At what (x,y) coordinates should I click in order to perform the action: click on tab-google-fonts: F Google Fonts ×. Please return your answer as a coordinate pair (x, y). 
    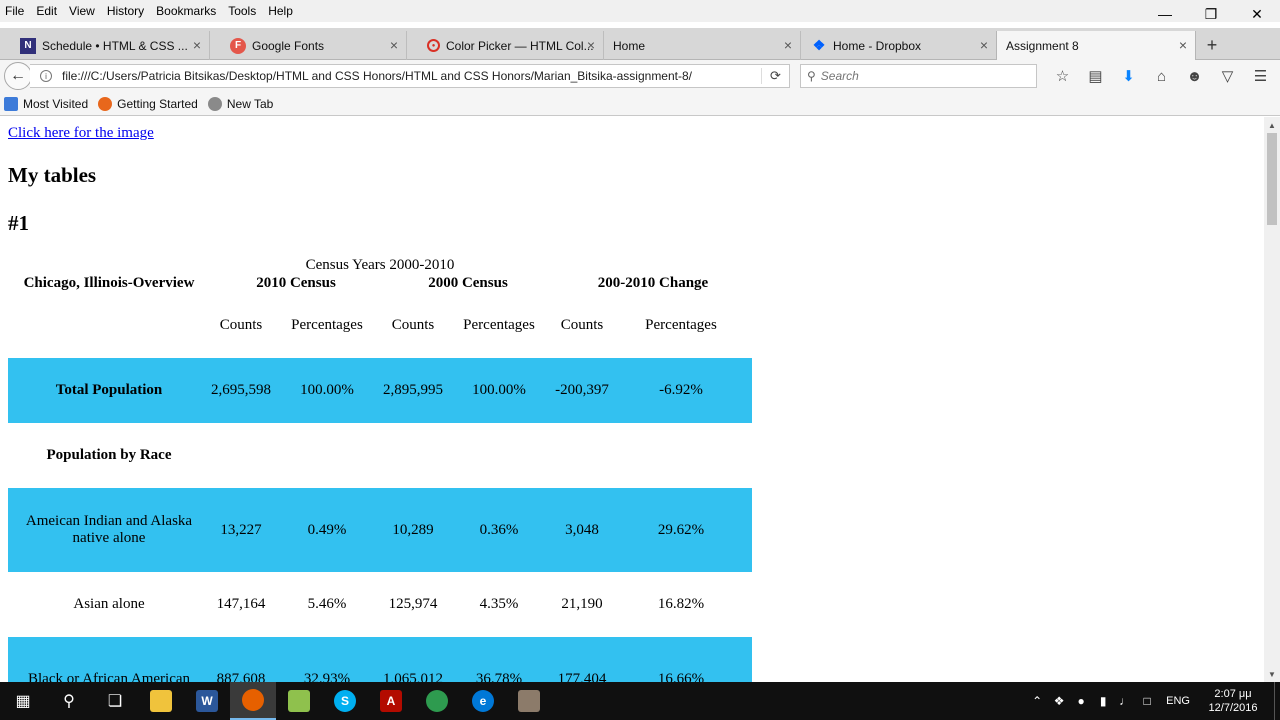
    Looking at the image, I should click on (308, 45).